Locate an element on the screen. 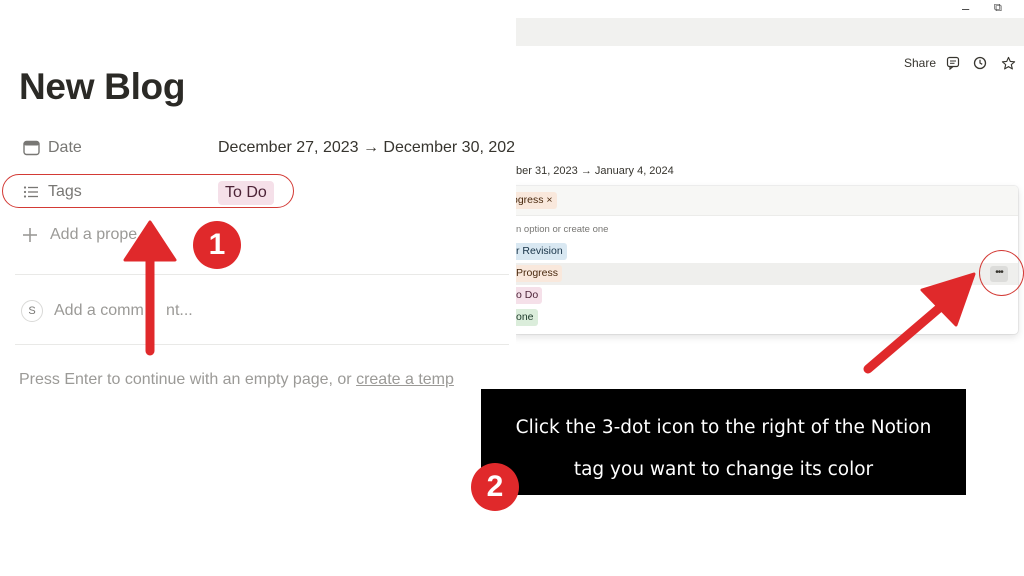 This screenshot has width=1024, height=576. plus-icon is located at coordinates (30, 235).